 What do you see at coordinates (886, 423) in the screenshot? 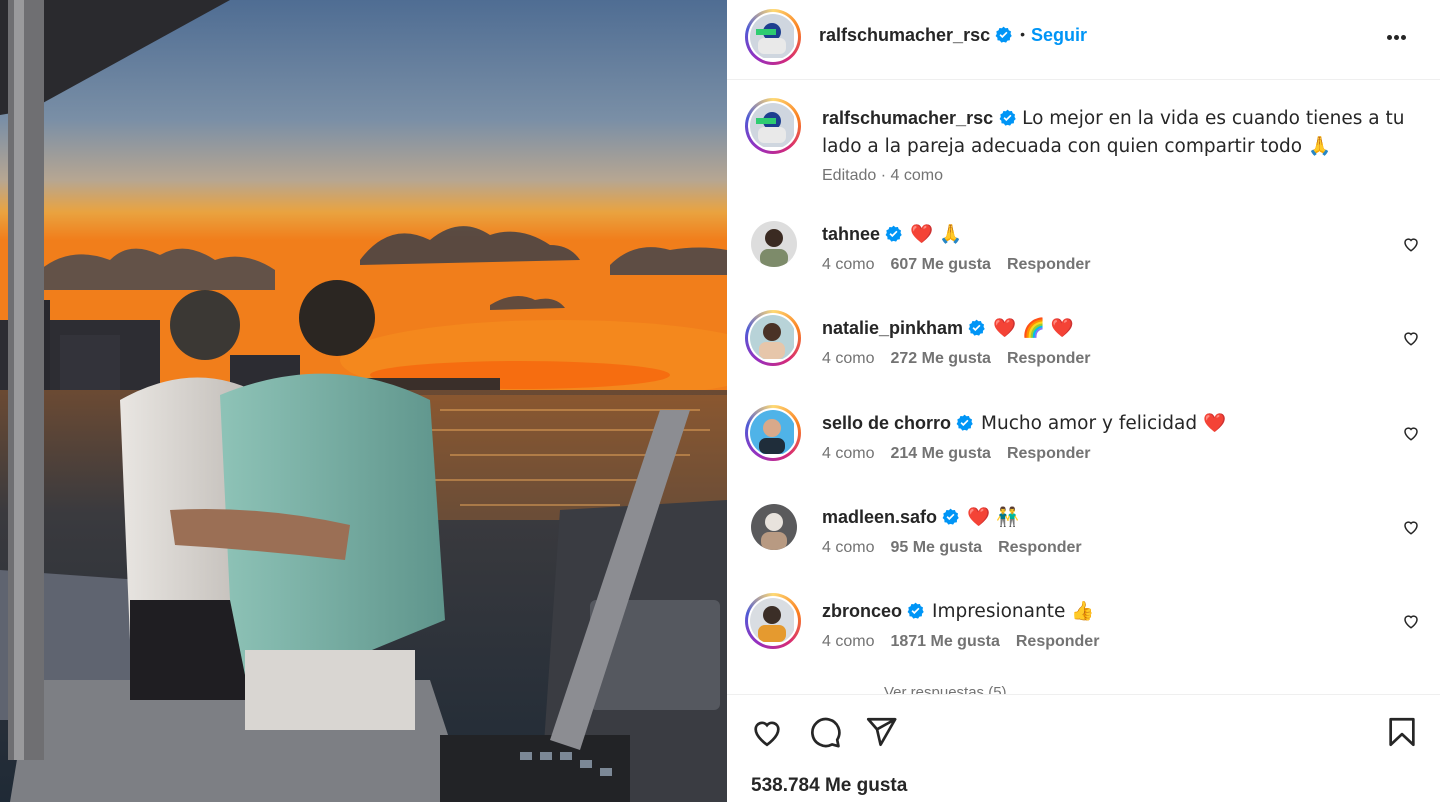
I see `commenter-username: sello de chorro` at bounding box center [886, 423].